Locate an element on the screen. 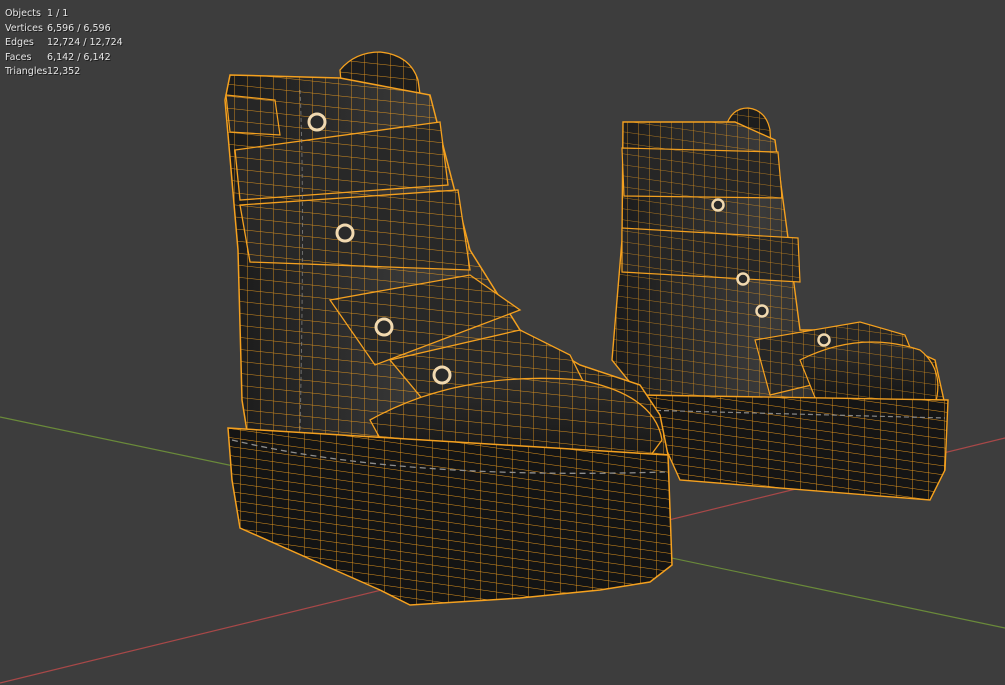 The image size is (1005, 685). stat-row-objects: Objects 1 / 1 is located at coordinates (64, 14).